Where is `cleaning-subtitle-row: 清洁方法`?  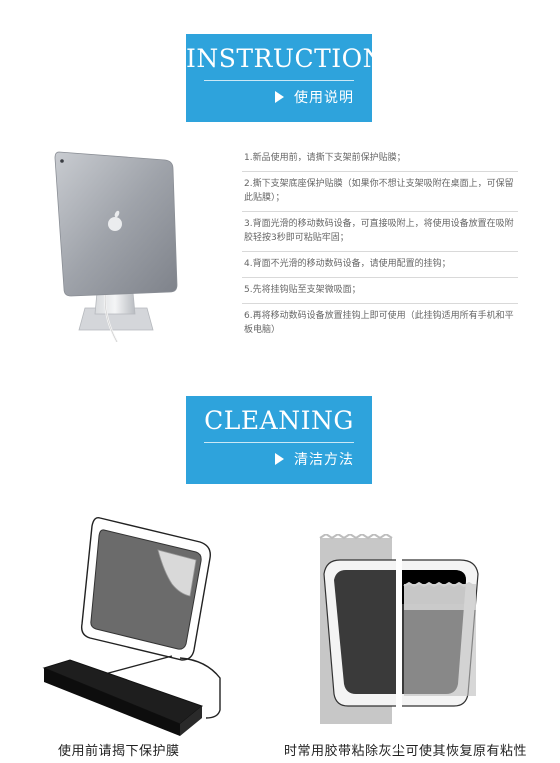 cleaning-subtitle-row: 清洁方法 is located at coordinates (314, 459).